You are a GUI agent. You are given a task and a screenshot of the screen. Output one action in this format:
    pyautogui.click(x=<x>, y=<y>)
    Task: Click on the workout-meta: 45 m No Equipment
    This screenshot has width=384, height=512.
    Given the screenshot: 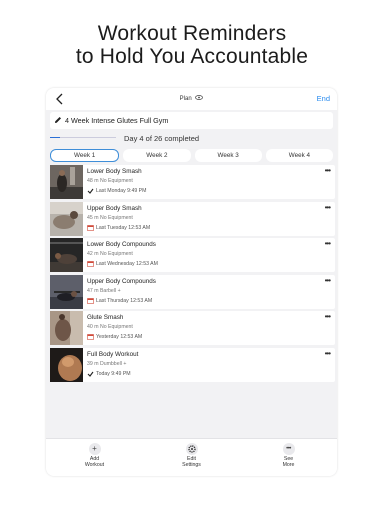 What is the action you would take?
    pyautogui.click(x=110, y=217)
    